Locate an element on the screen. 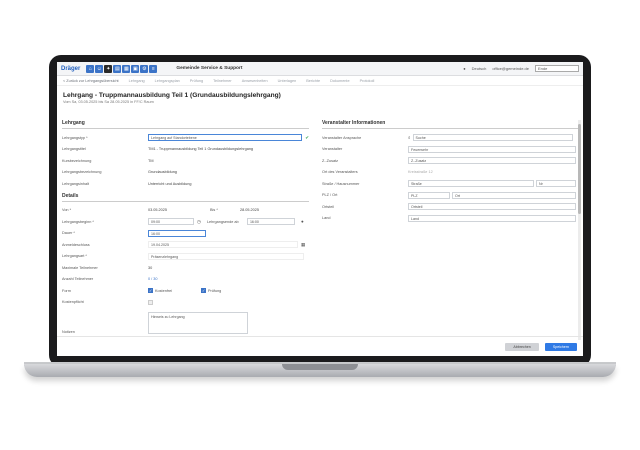 The image size is (640, 450). field-label: Kursbezeichnung is located at coordinates (77, 160).